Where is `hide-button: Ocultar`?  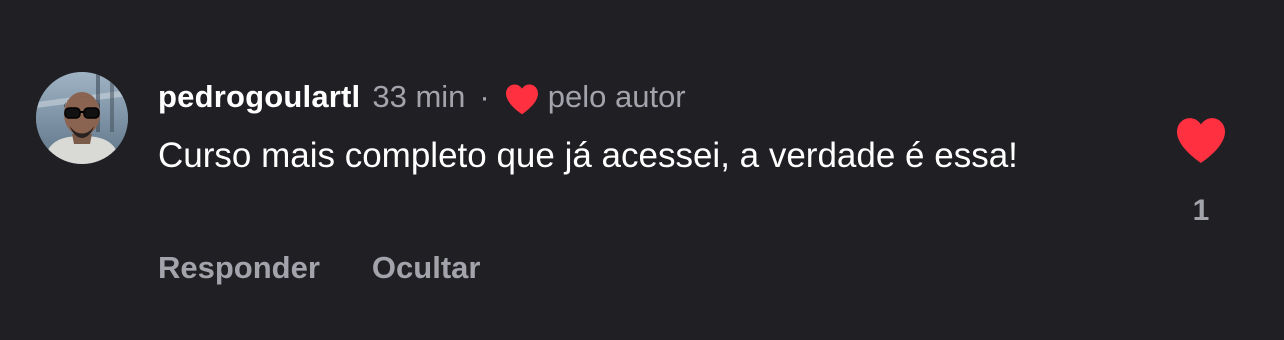
hide-button: Ocultar is located at coordinates (426, 268).